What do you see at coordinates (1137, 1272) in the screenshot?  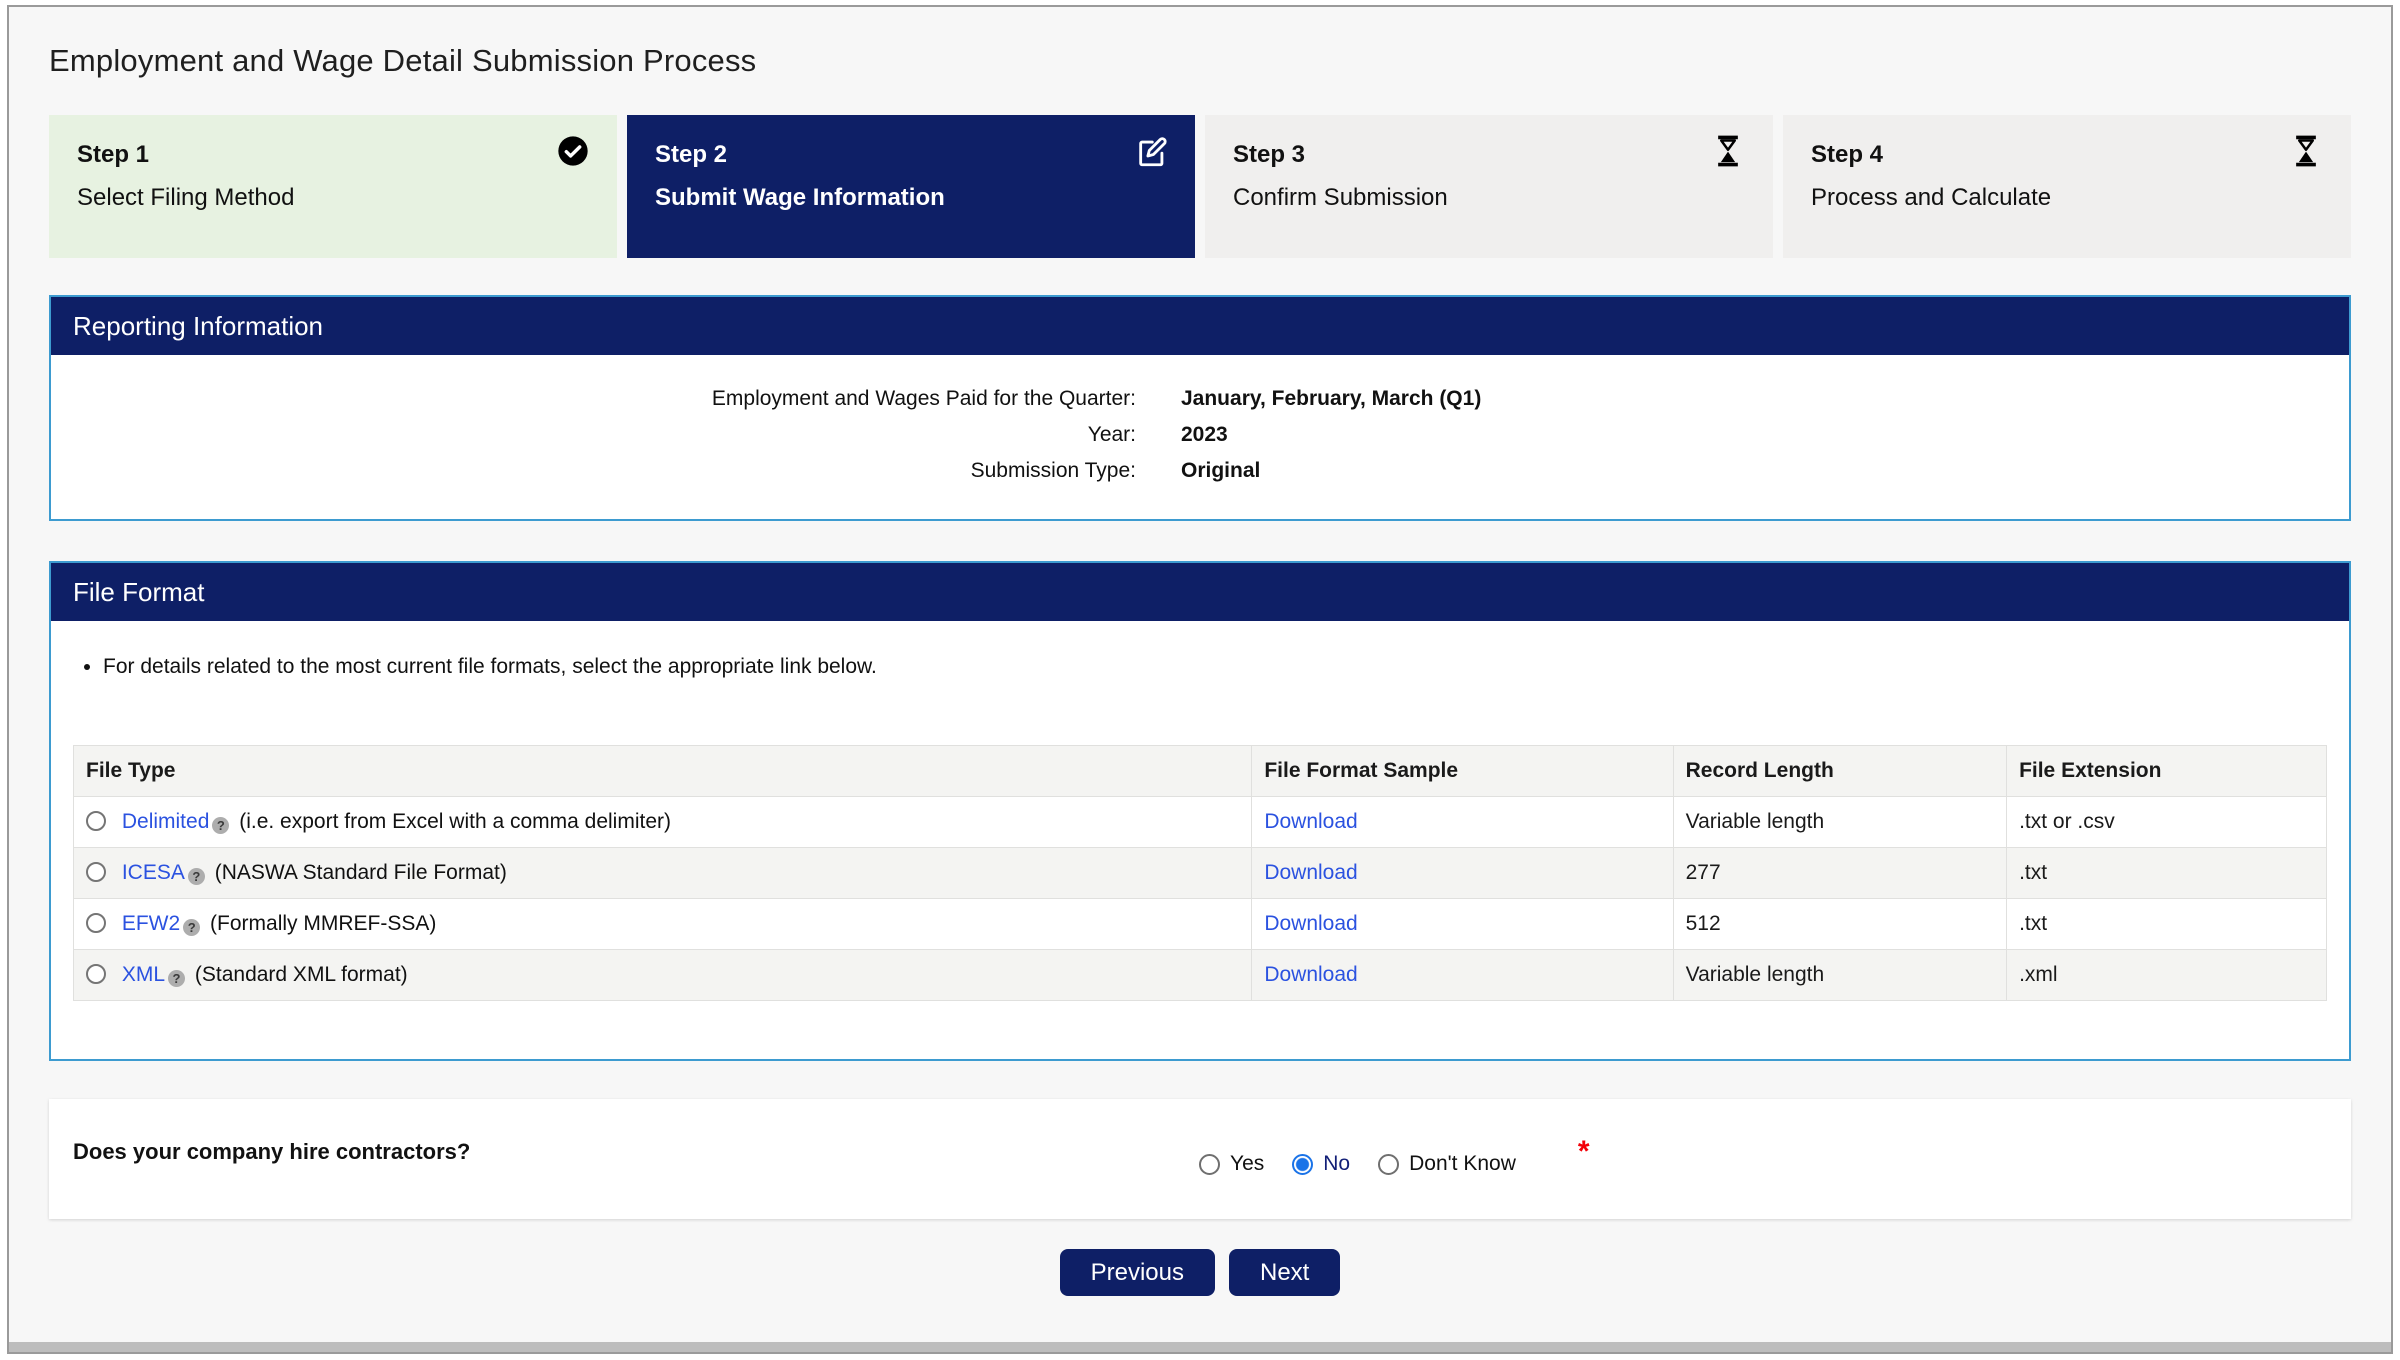 I see `previous-button: Previous` at bounding box center [1137, 1272].